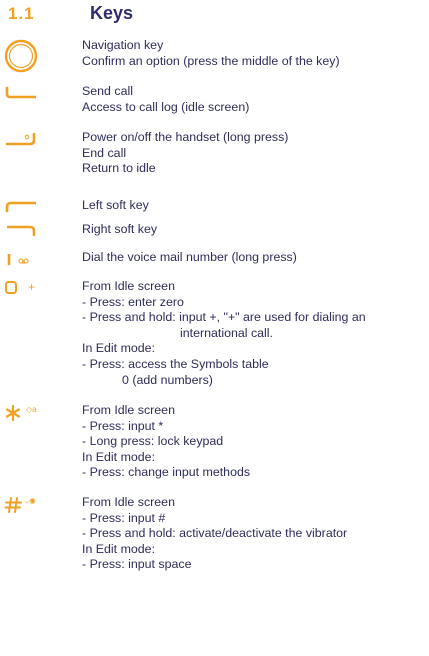 This screenshot has width=429, height=656. I want to click on key-description: Dial the voice mail number (long press), so click(189, 258).